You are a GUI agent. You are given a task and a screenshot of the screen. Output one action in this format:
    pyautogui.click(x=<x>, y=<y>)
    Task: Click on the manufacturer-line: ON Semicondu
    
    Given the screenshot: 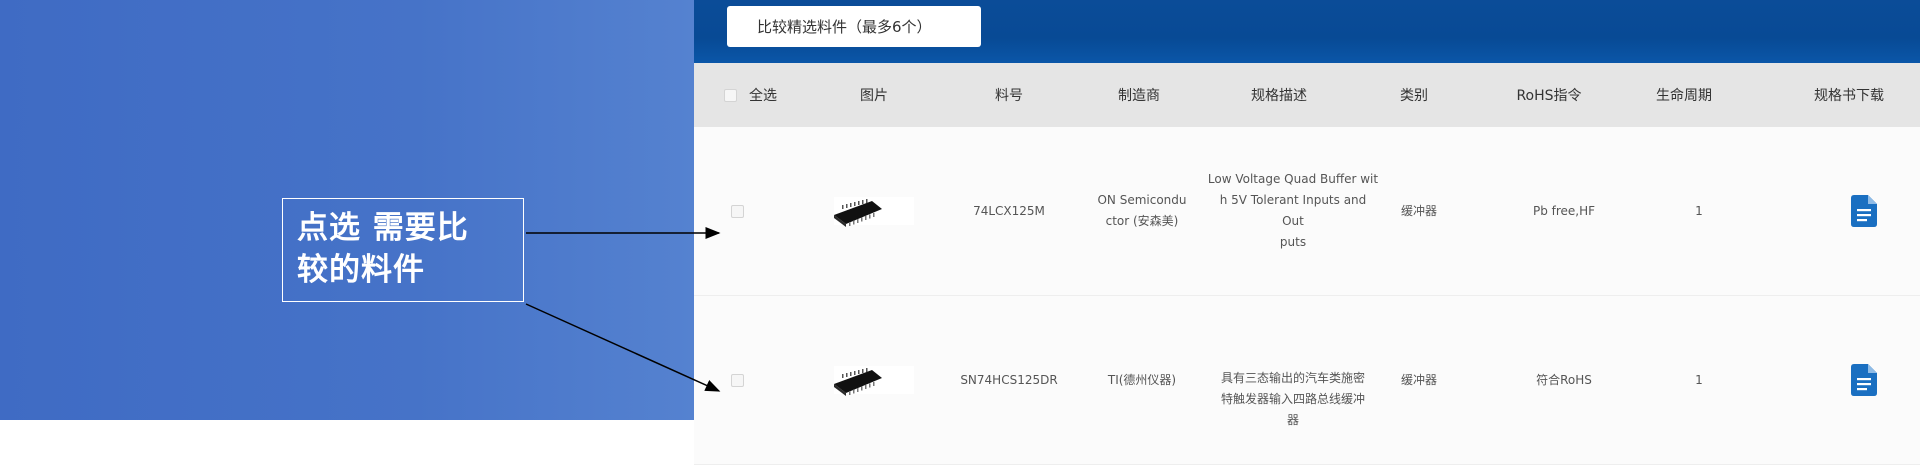 What is the action you would take?
    pyautogui.click(x=1142, y=200)
    